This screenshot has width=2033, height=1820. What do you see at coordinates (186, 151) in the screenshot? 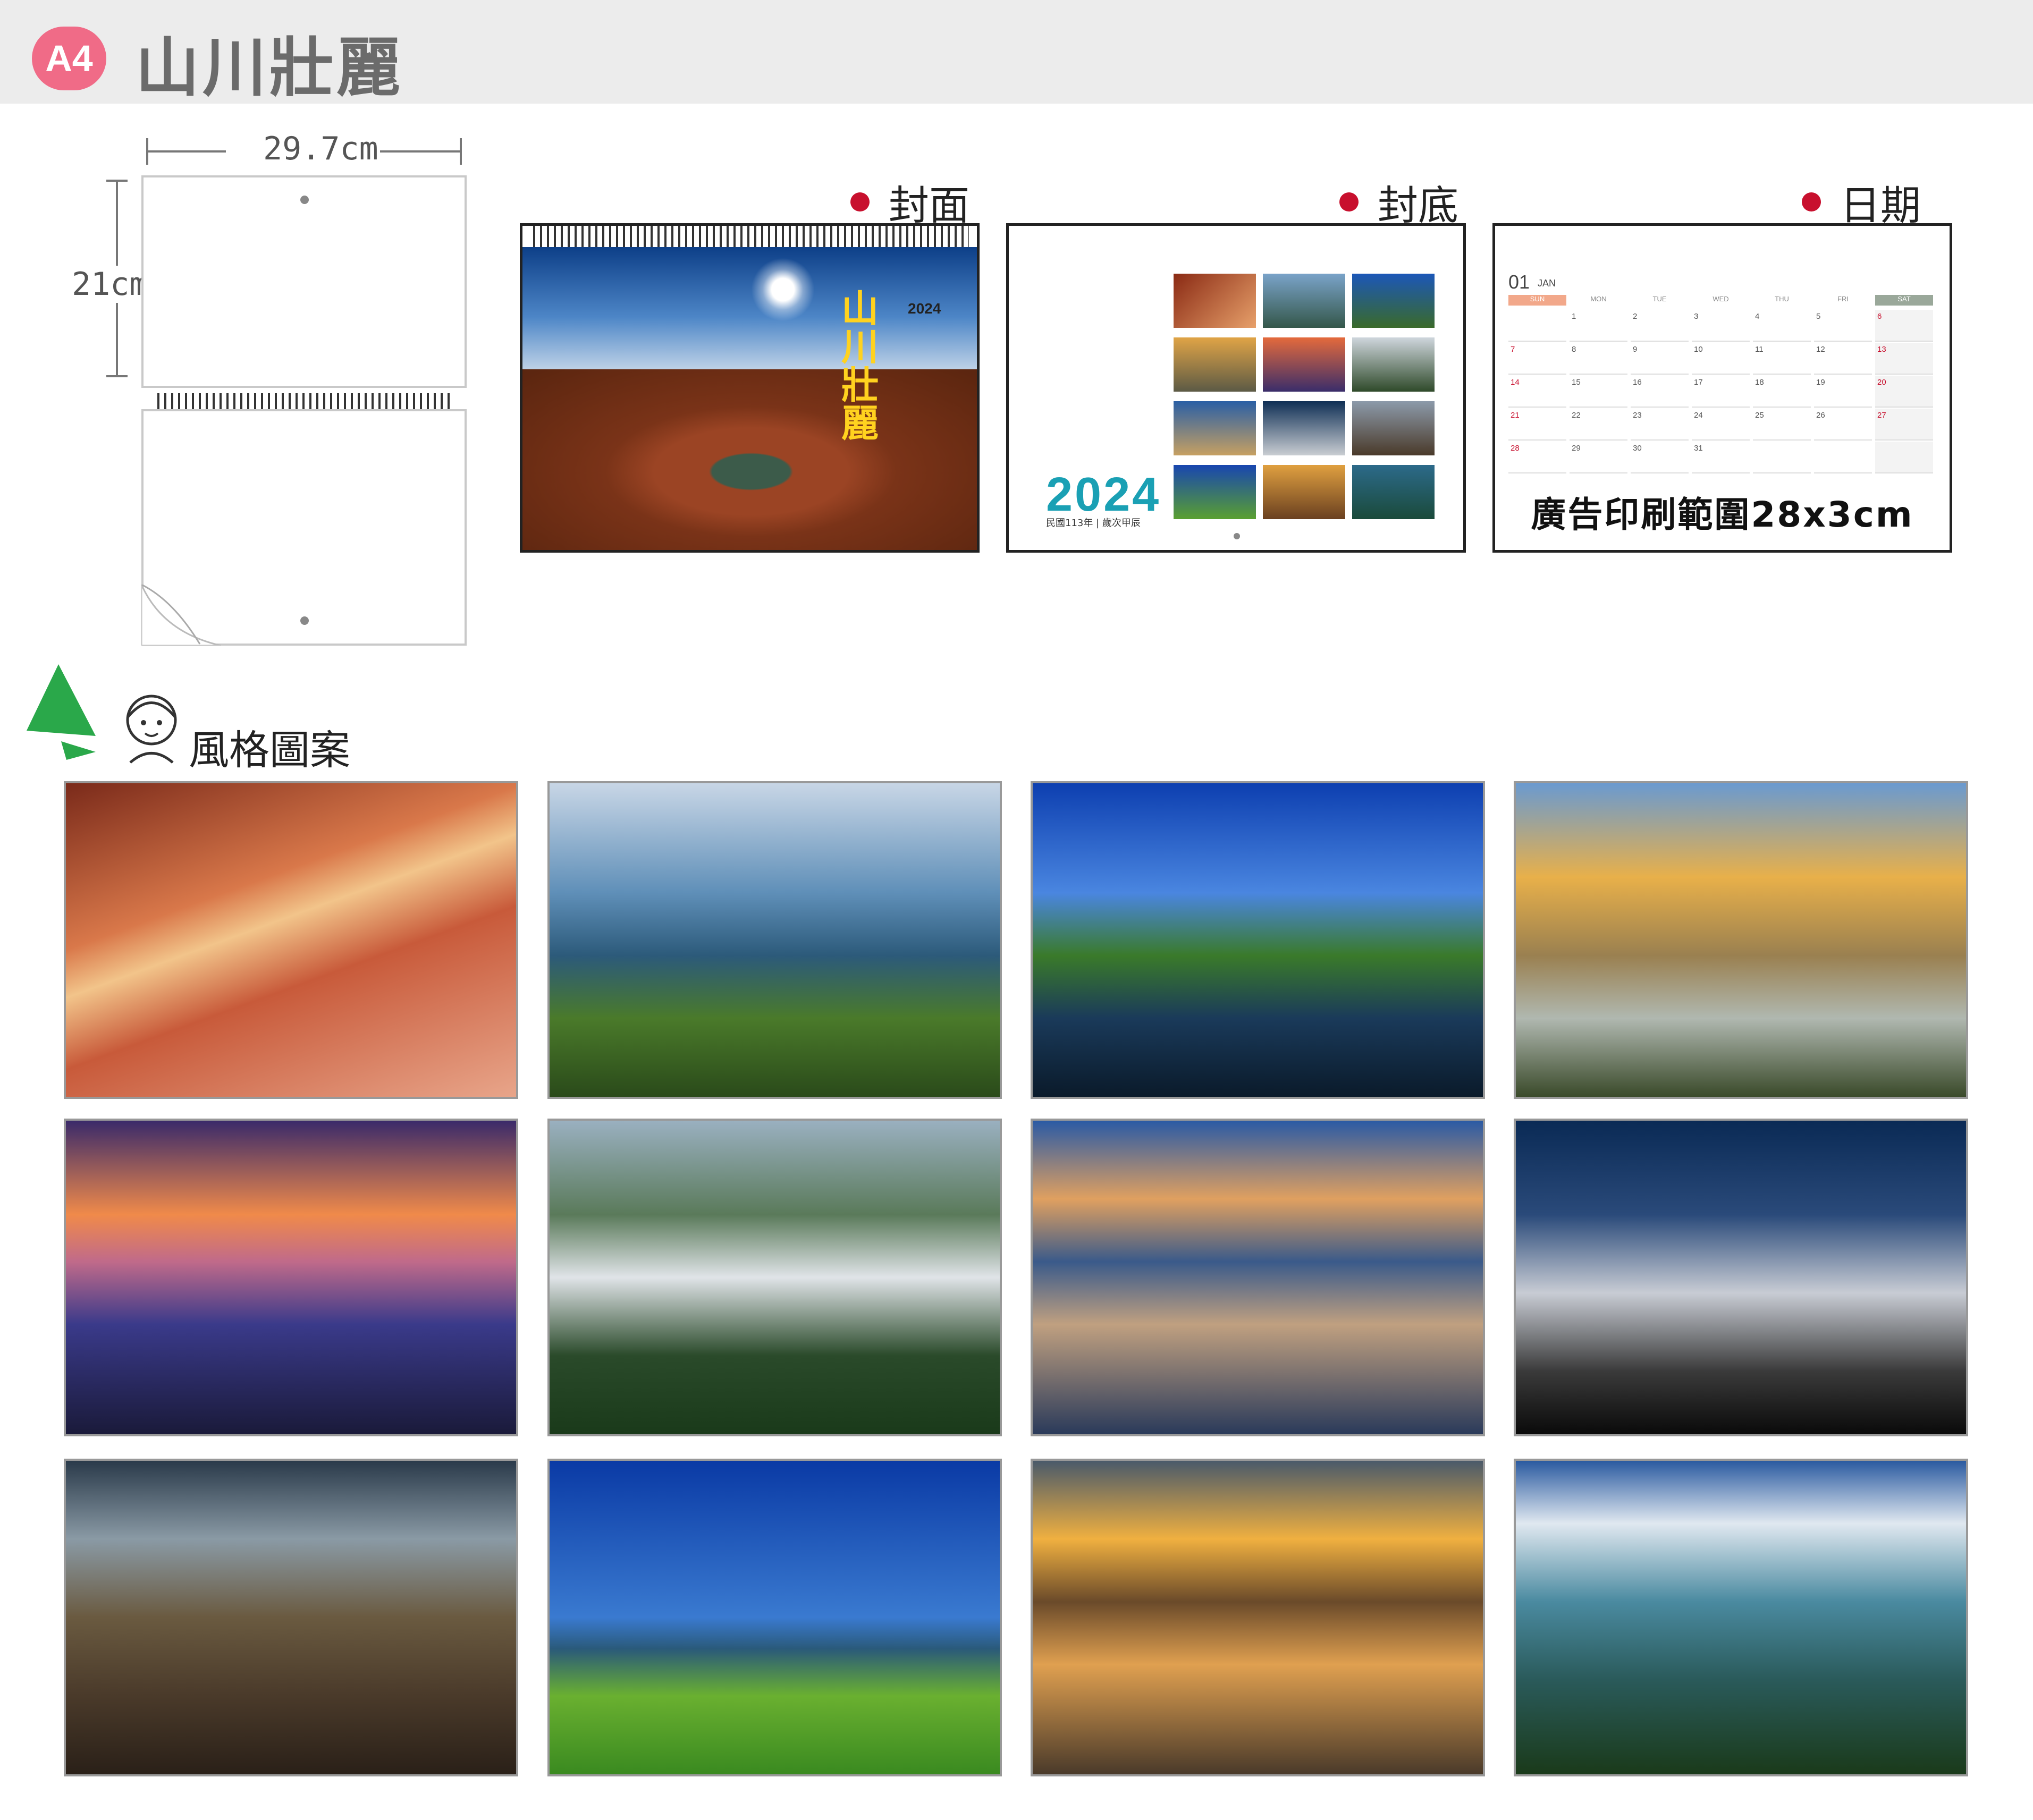
I see `width-line-left` at bounding box center [186, 151].